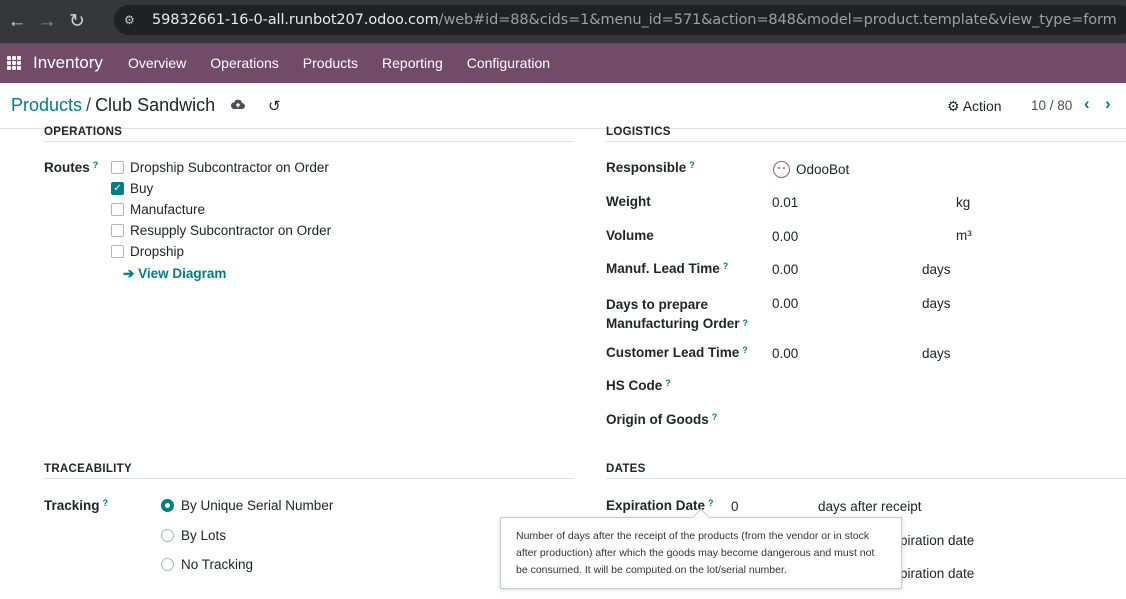 The image size is (1126, 599). Describe the element at coordinates (412, 63) in the screenshot. I see `menu-reporting: Reporting` at that location.